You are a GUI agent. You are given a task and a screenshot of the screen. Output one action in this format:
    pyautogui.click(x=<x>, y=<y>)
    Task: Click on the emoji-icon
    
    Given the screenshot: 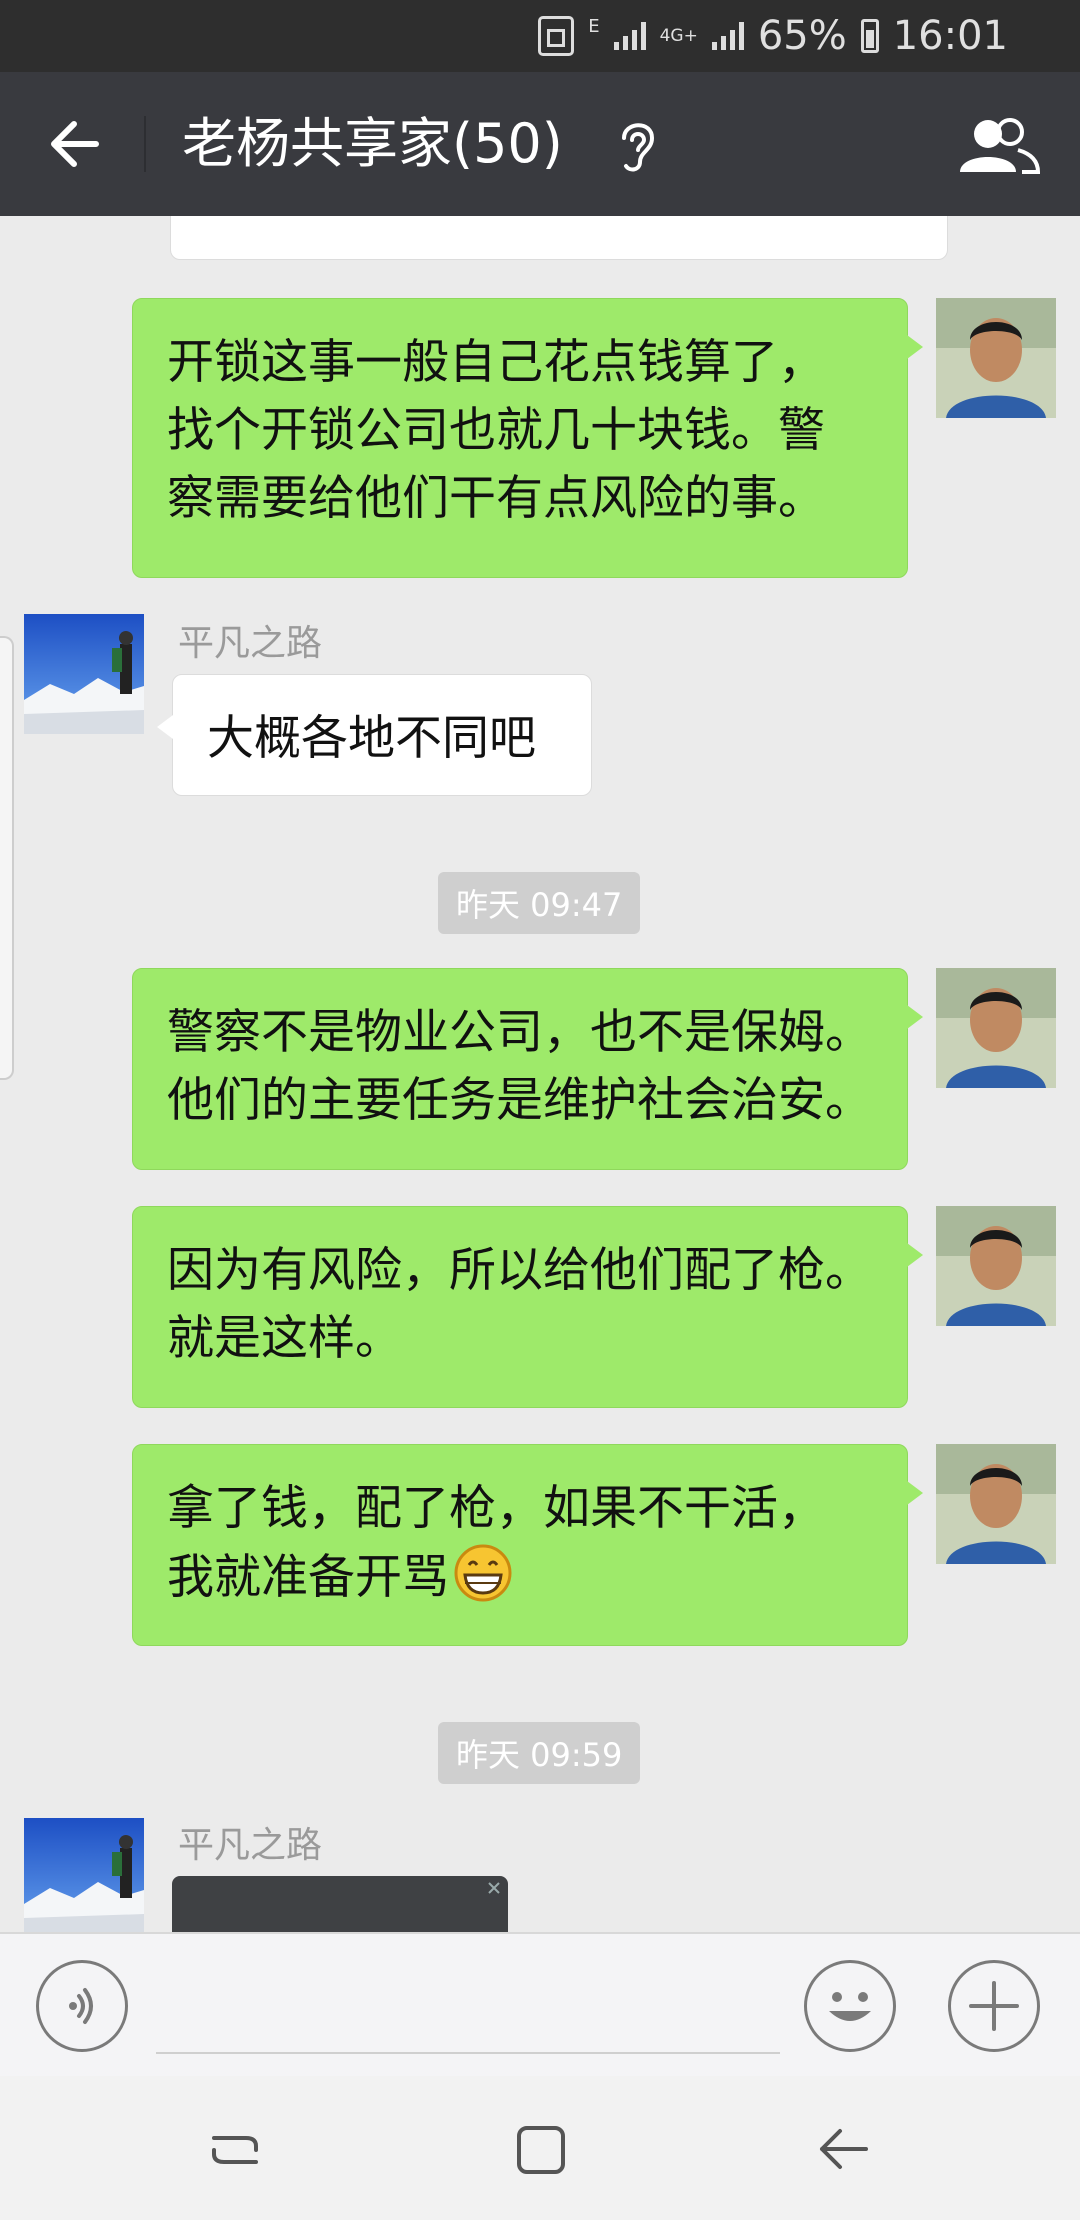 What is the action you would take?
    pyautogui.click(x=850, y=2006)
    